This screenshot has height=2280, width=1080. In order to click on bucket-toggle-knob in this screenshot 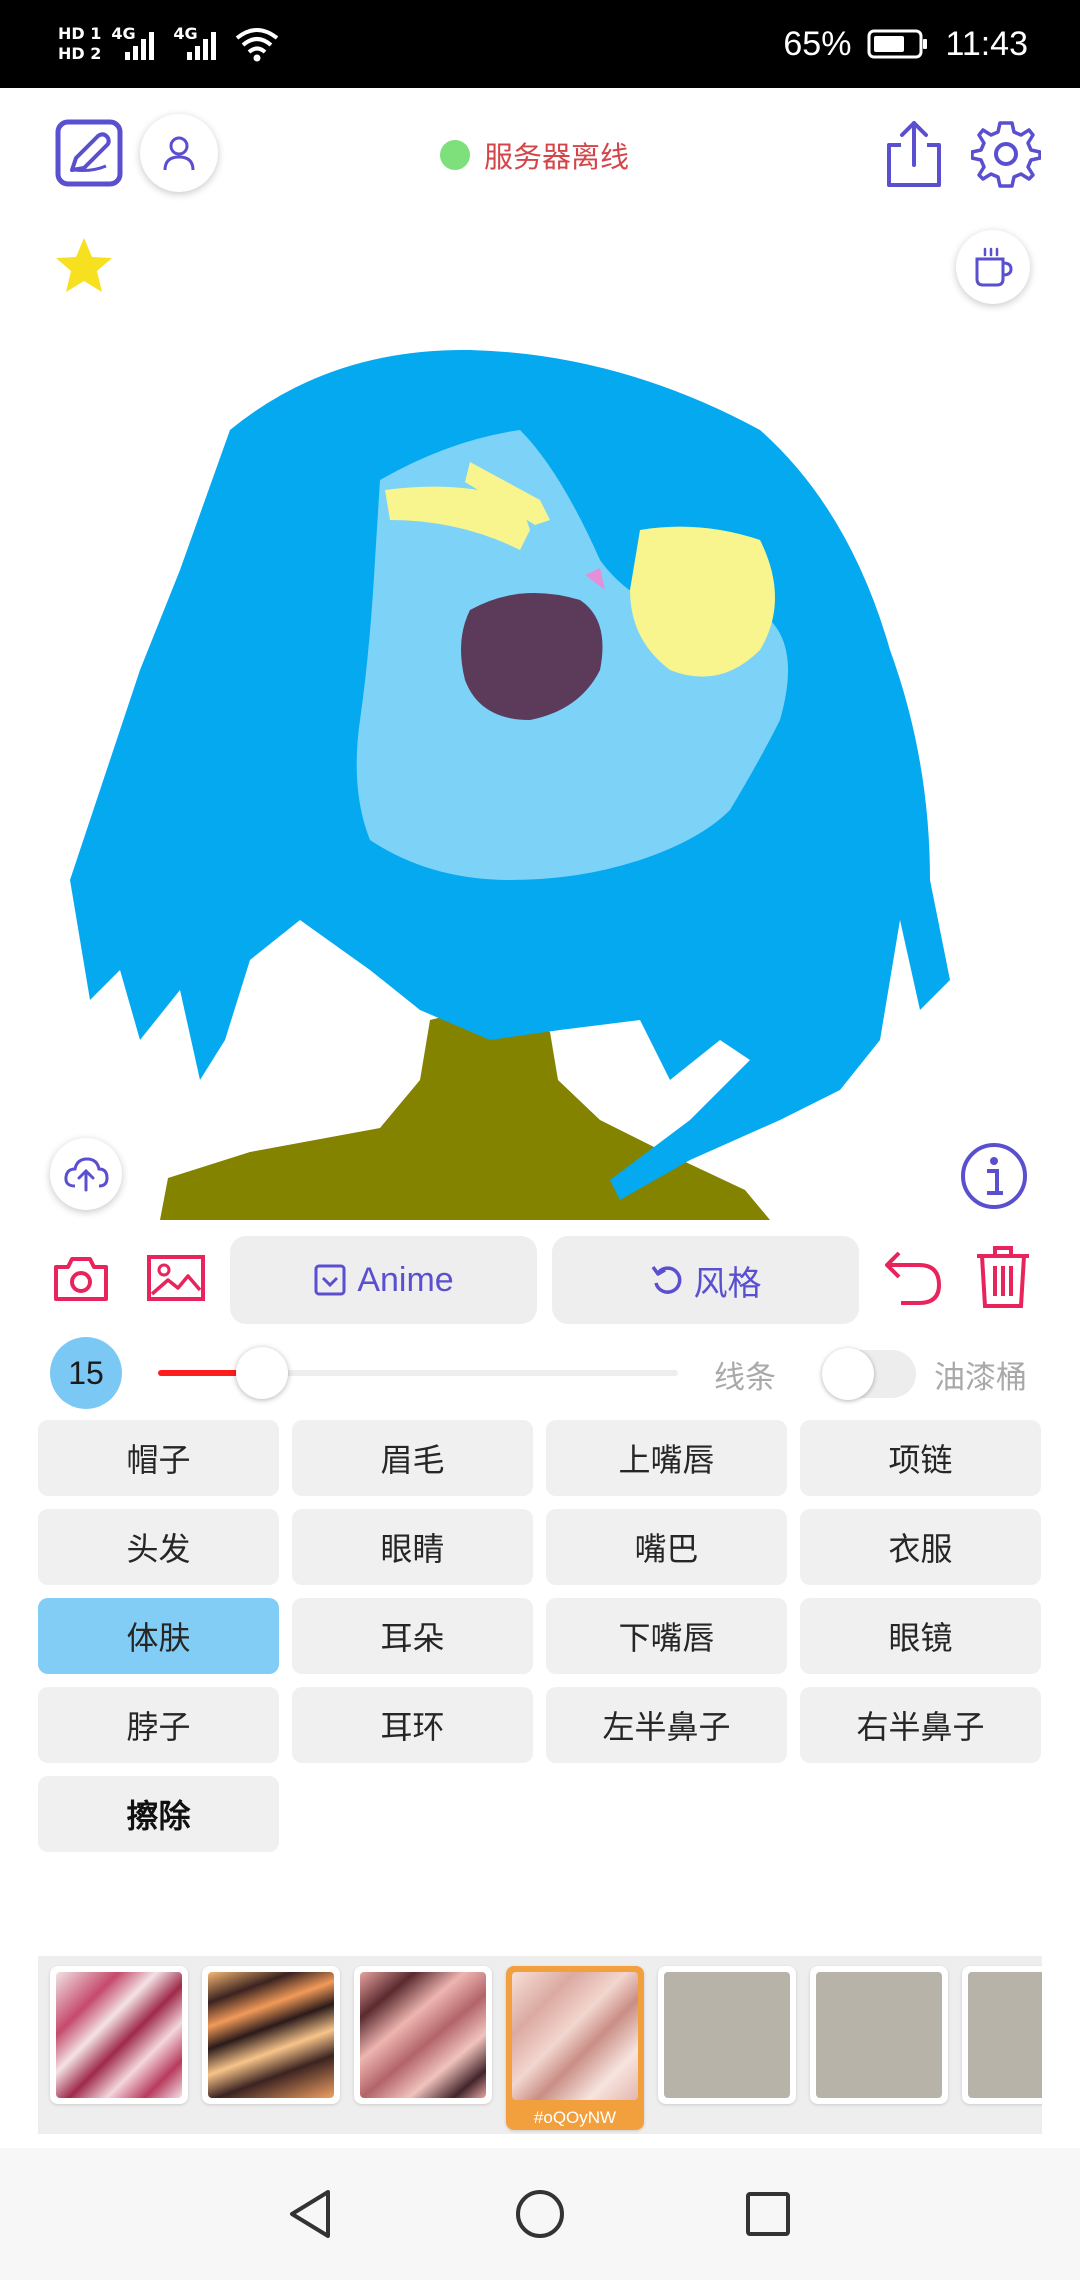, I will do `click(848, 1374)`.